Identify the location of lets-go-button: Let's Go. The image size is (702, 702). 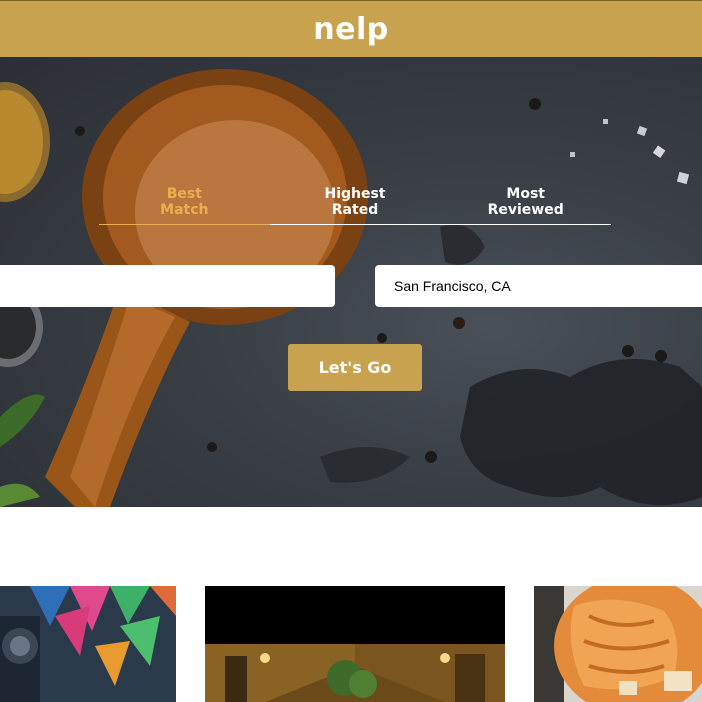
(355, 367).